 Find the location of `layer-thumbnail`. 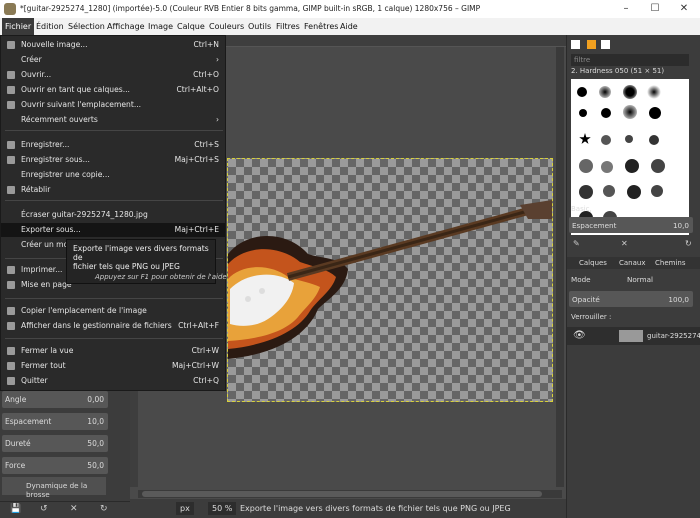

layer-thumbnail is located at coordinates (631, 336).